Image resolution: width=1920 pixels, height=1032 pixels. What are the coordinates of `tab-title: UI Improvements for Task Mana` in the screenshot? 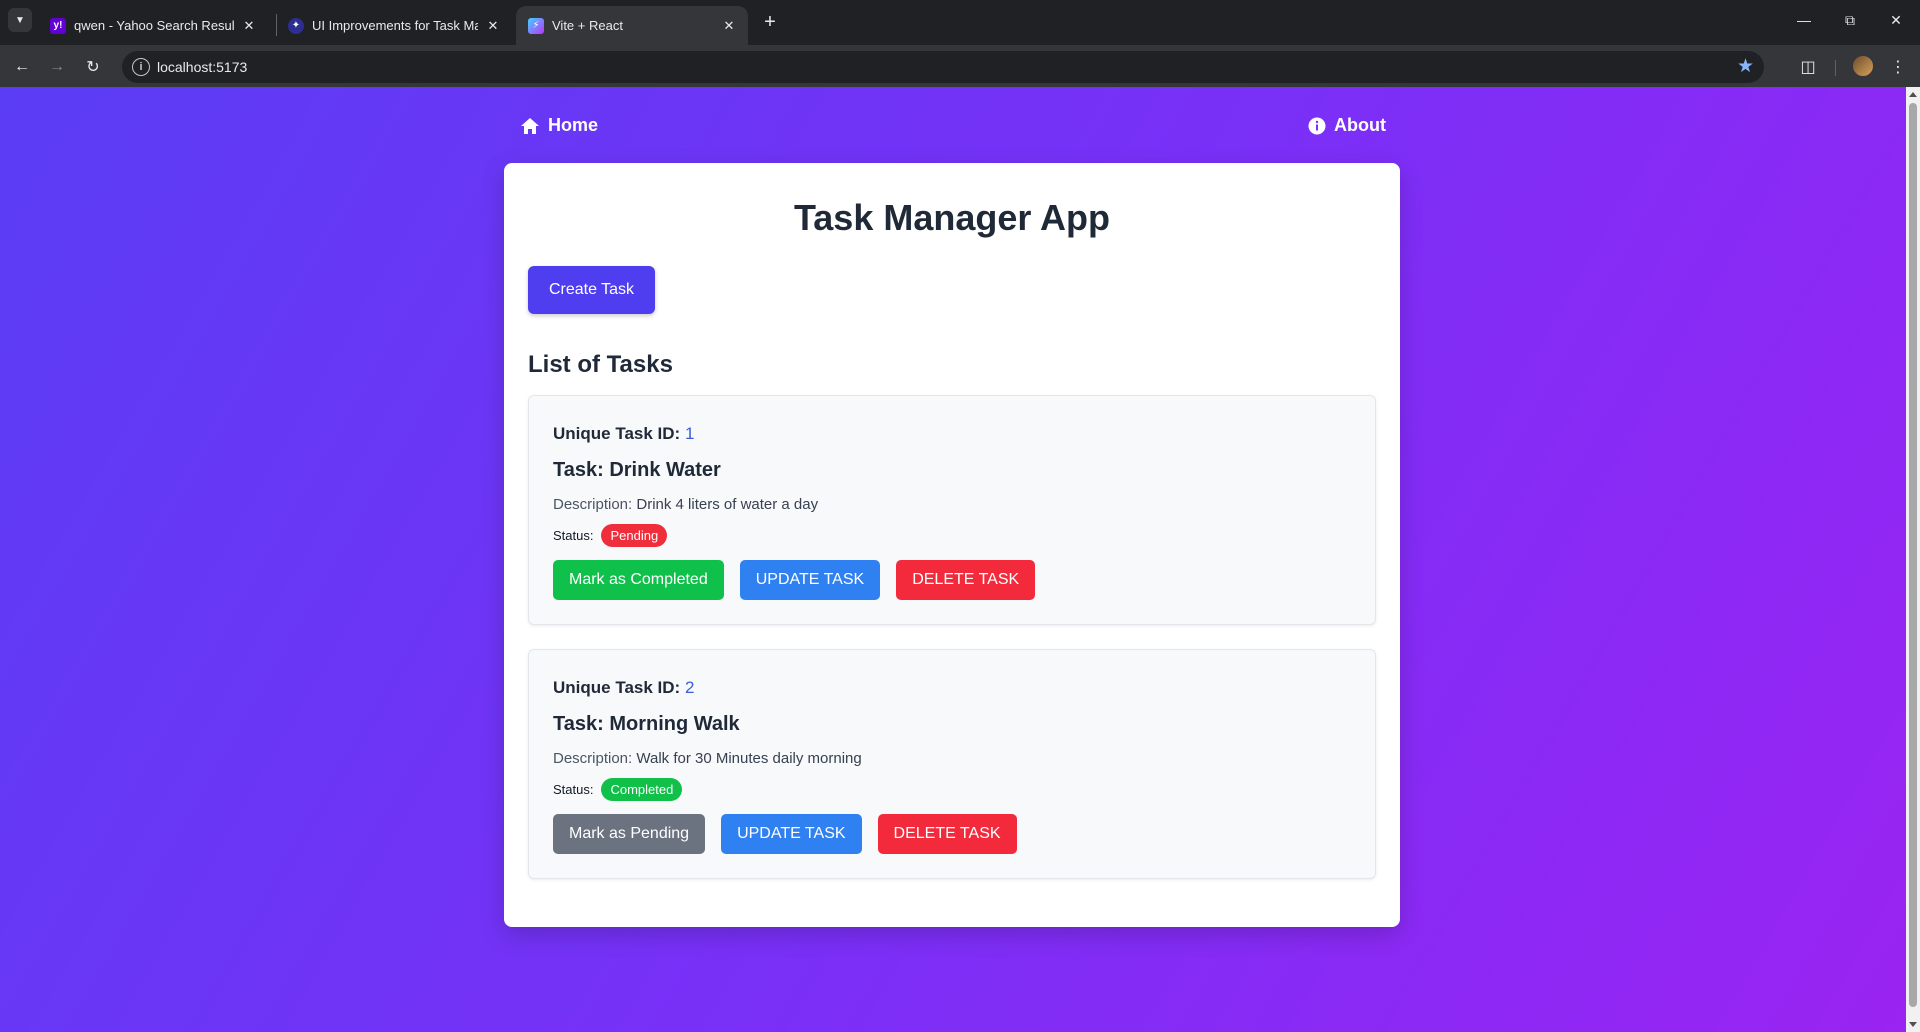 It's located at (395, 25).